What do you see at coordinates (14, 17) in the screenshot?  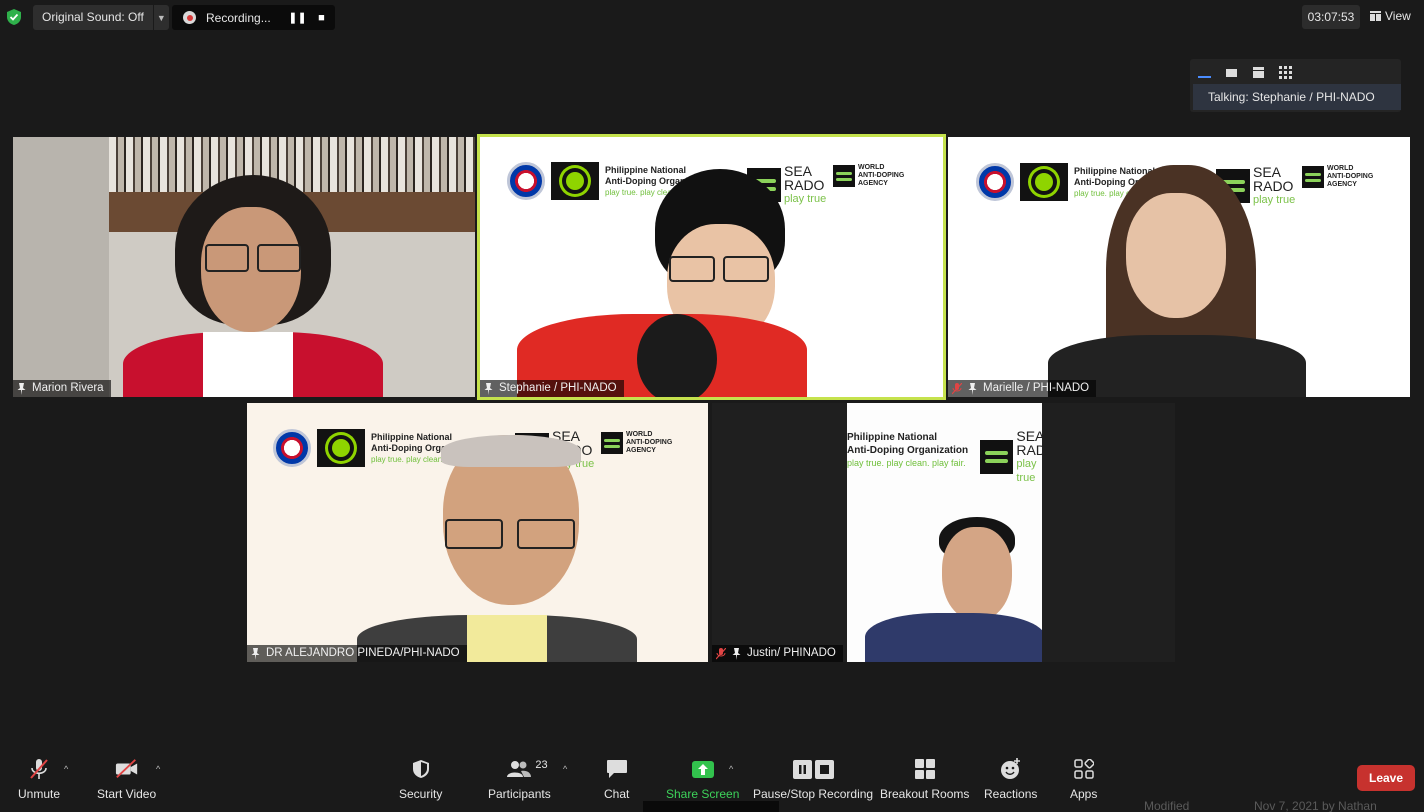 I see `security-shield-icon` at bounding box center [14, 17].